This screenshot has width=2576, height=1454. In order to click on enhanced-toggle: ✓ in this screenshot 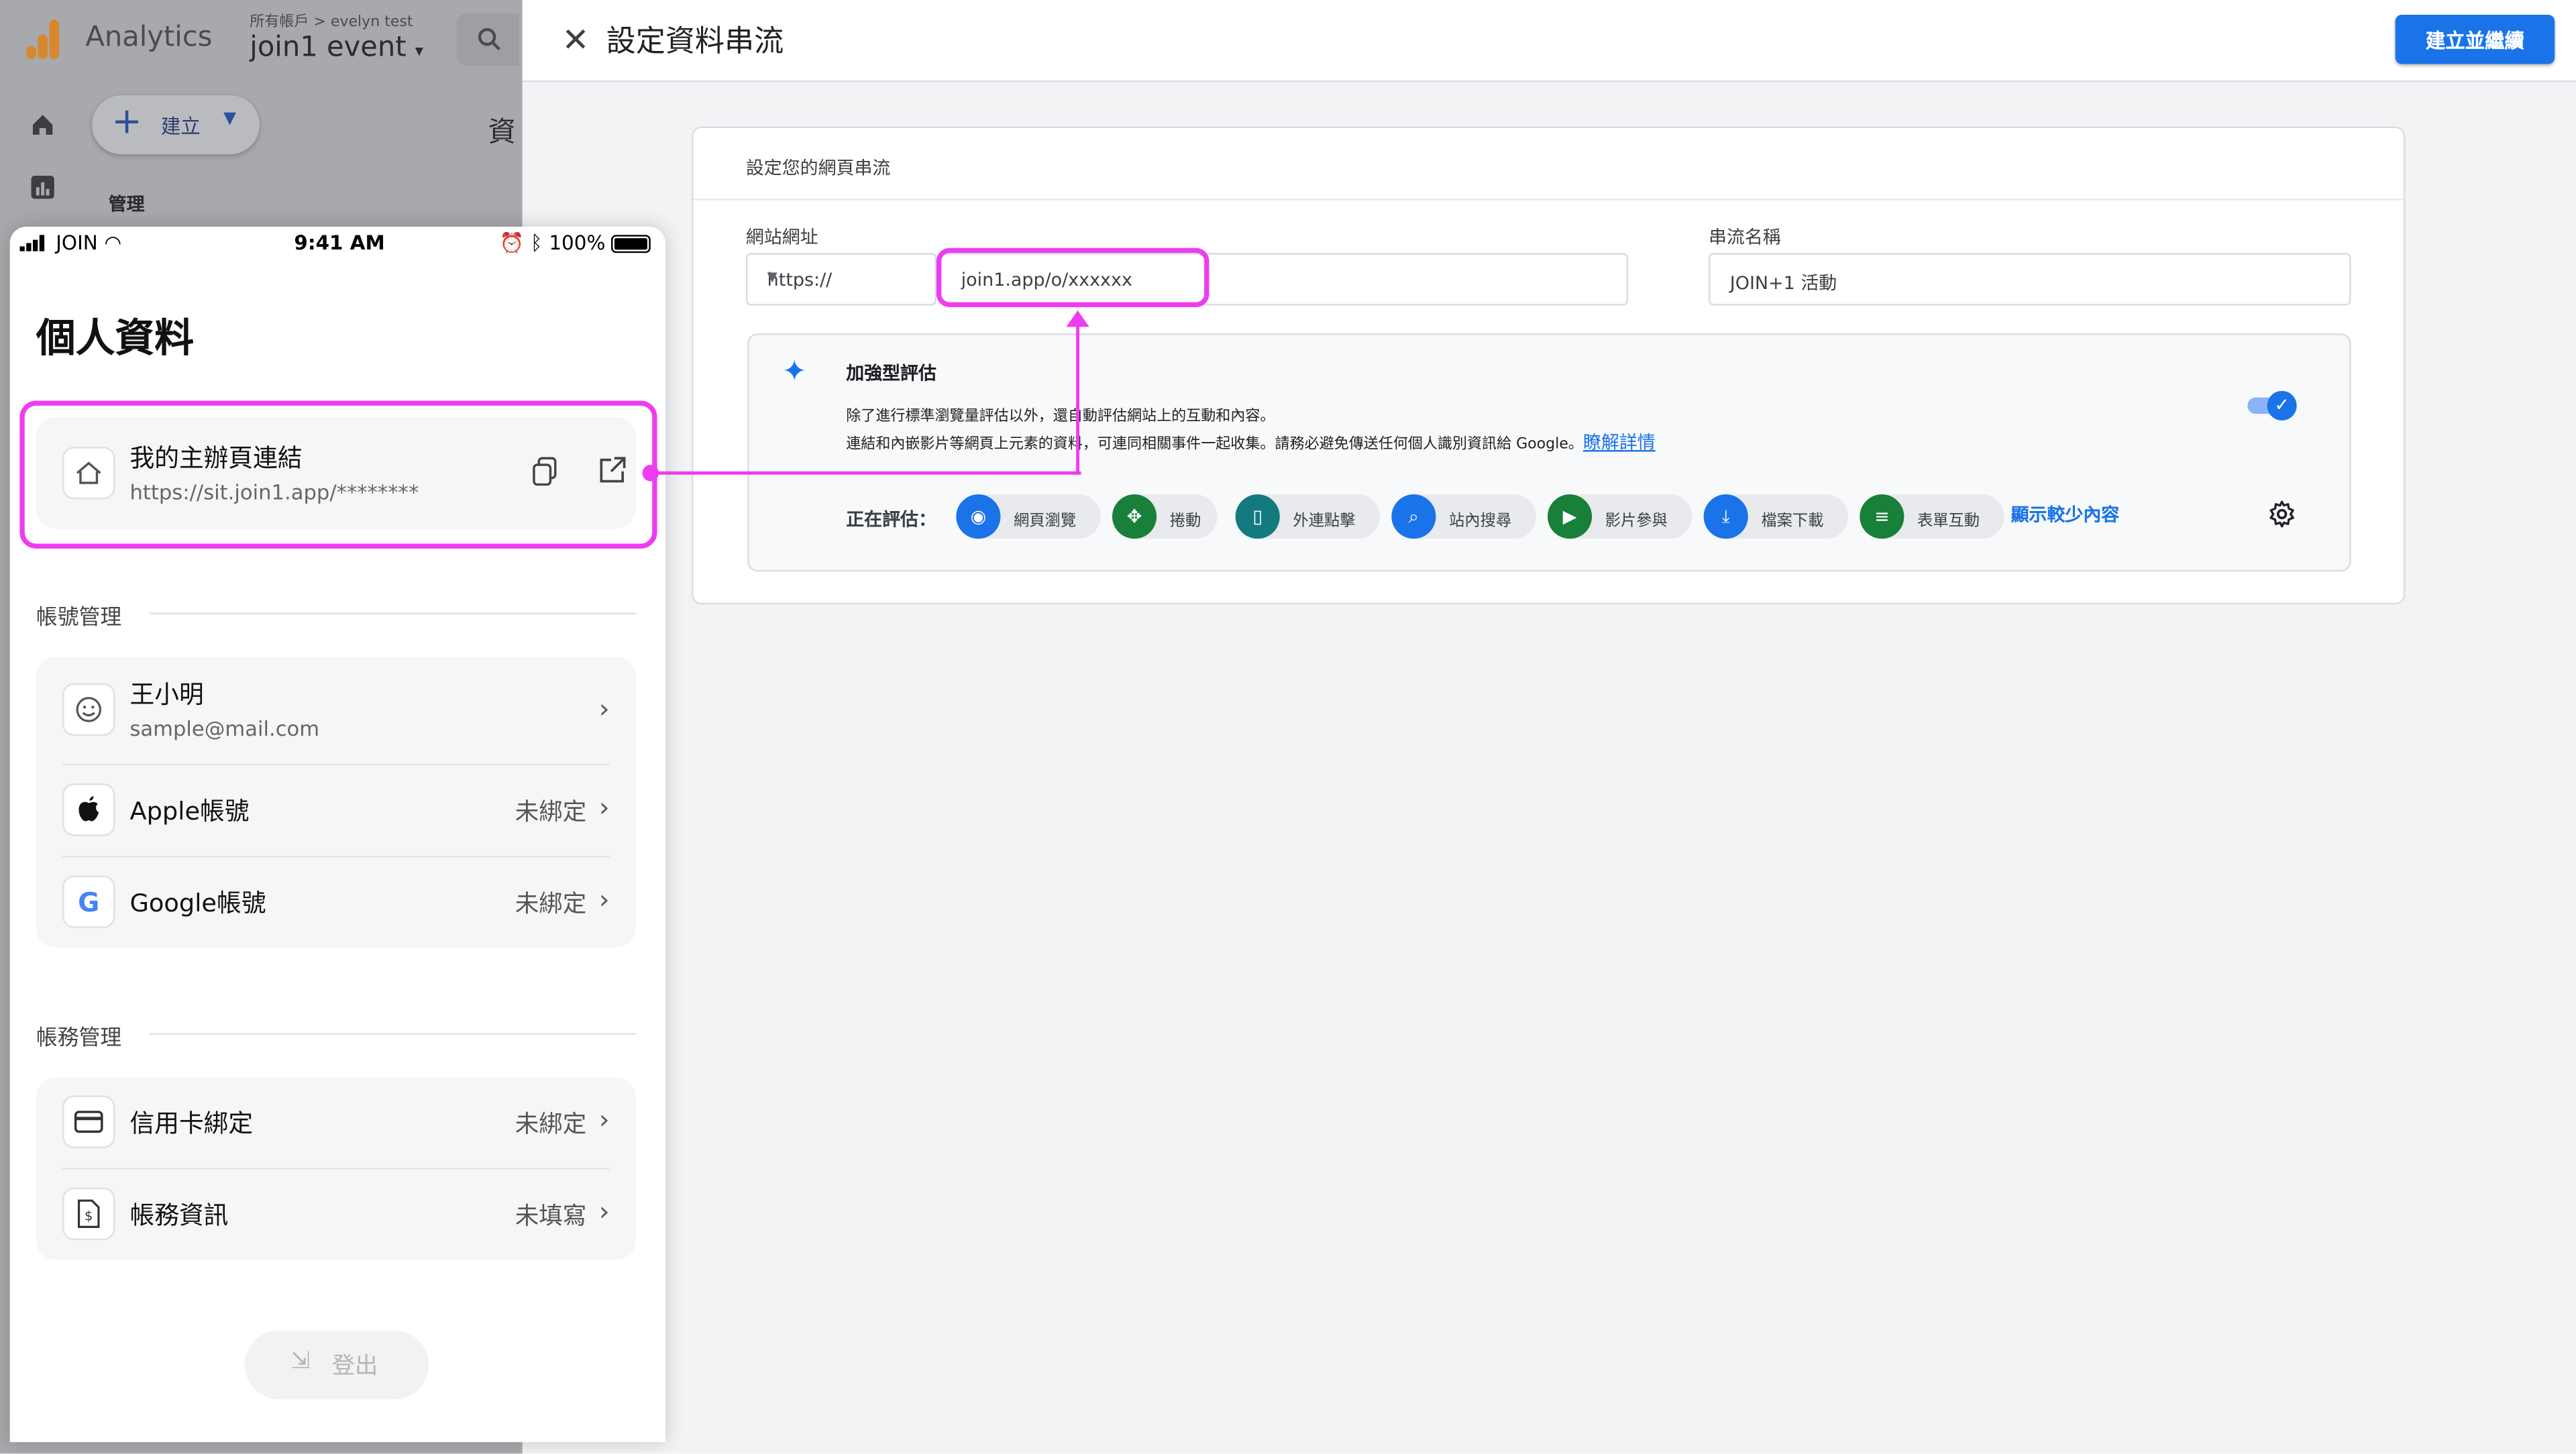, I will do `click(2272, 405)`.